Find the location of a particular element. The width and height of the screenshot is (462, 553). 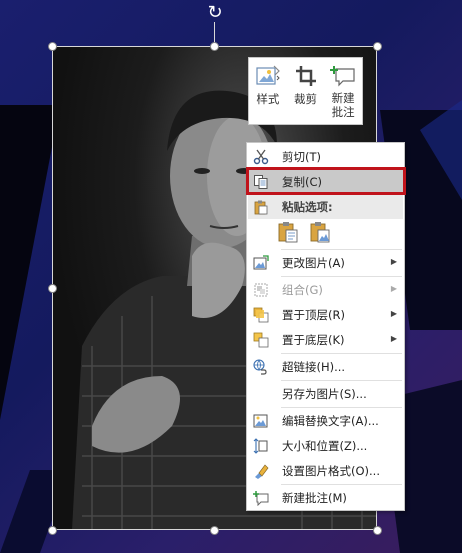

crop-icon is located at coordinates (306, 76).